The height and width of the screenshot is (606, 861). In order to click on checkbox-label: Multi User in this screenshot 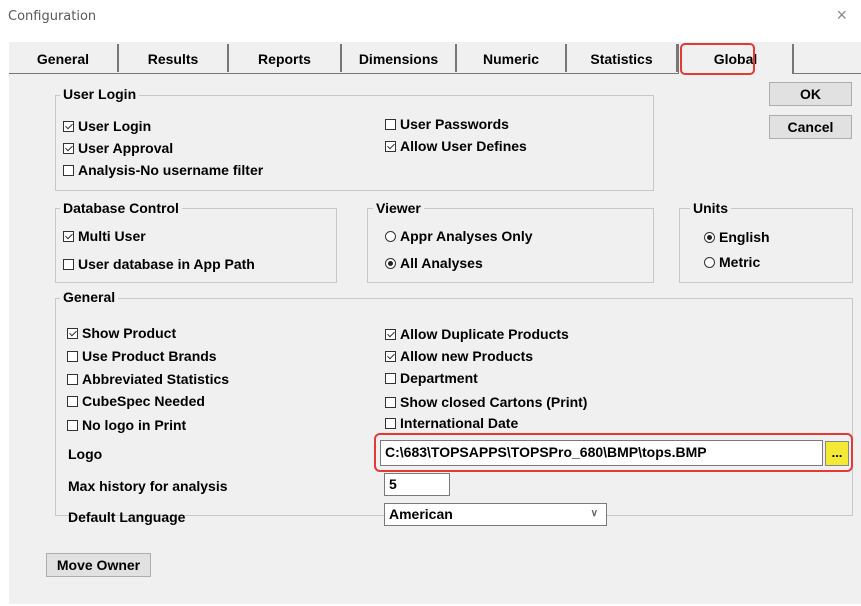, I will do `click(112, 236)`.